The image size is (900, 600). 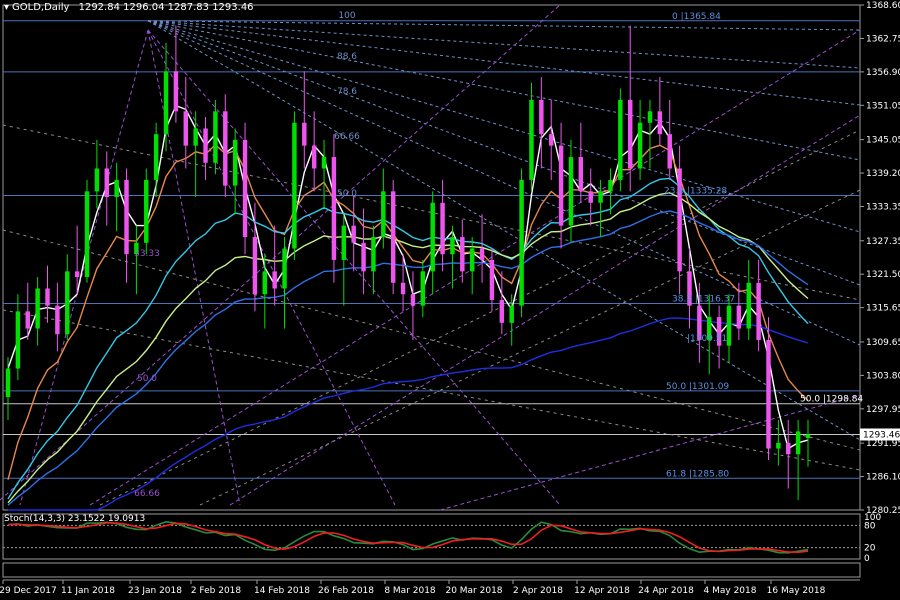 What do you see at coordinates (347, 92) in the screenshot?
I see `fib-fan-label: 78.6` at bounding box center [347, 92].